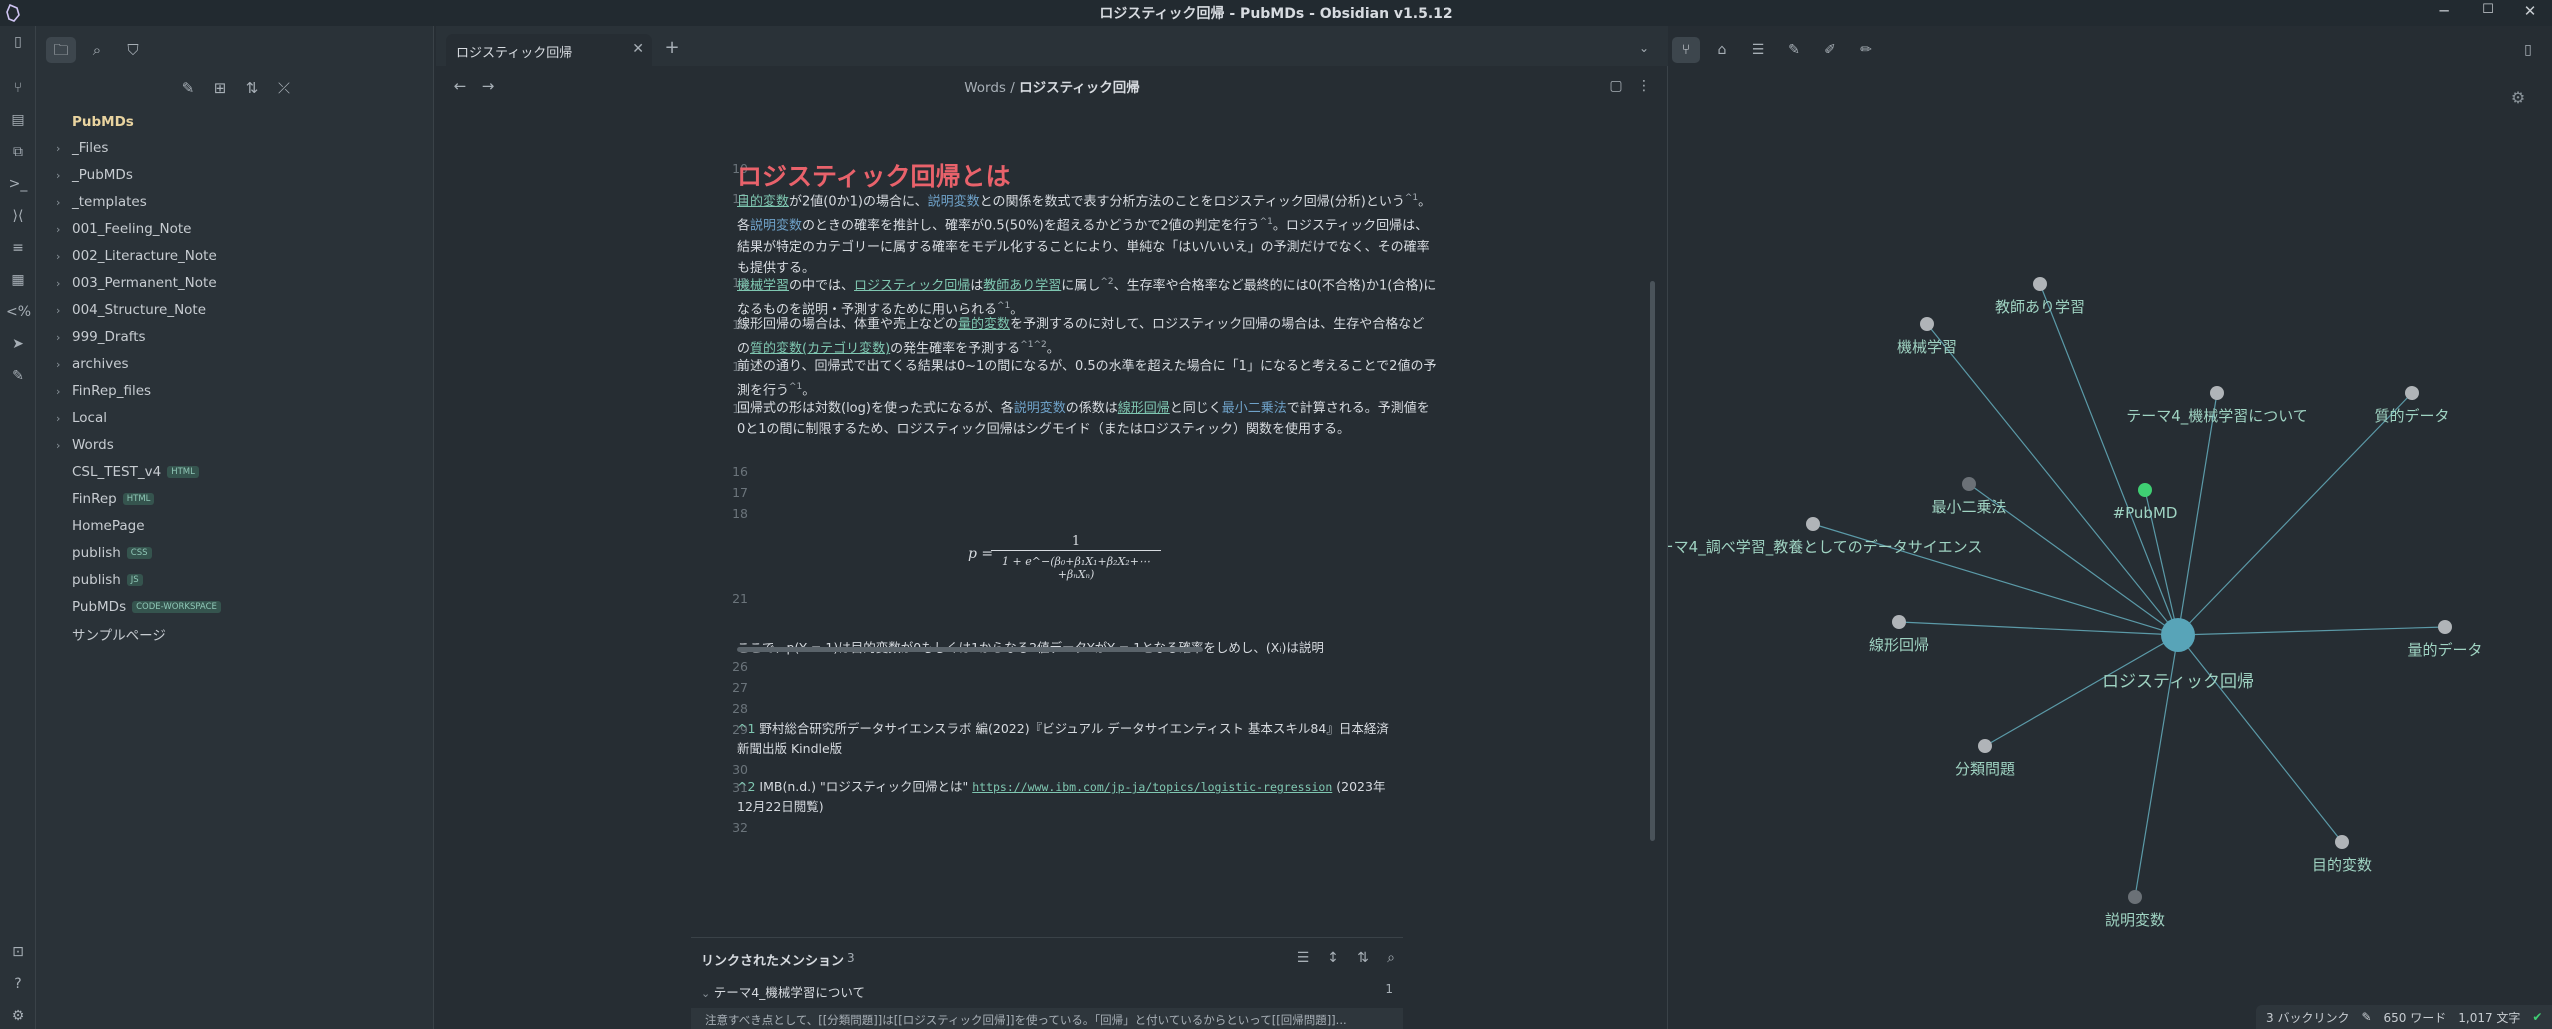 This screenshot has width=2552, height=1029. Describe the element at coordinates (1254, 408) in the screenshot. I see `wikilink-least-squares: 最小二乗法` at that location.